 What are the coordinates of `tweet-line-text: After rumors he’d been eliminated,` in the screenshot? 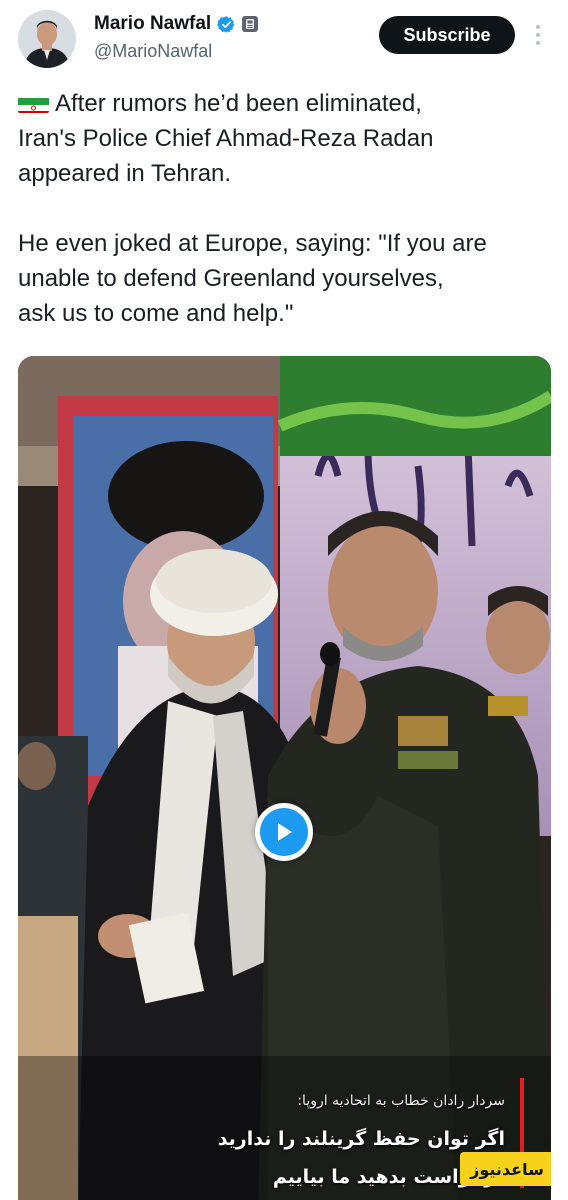 It's located at (238, 103).